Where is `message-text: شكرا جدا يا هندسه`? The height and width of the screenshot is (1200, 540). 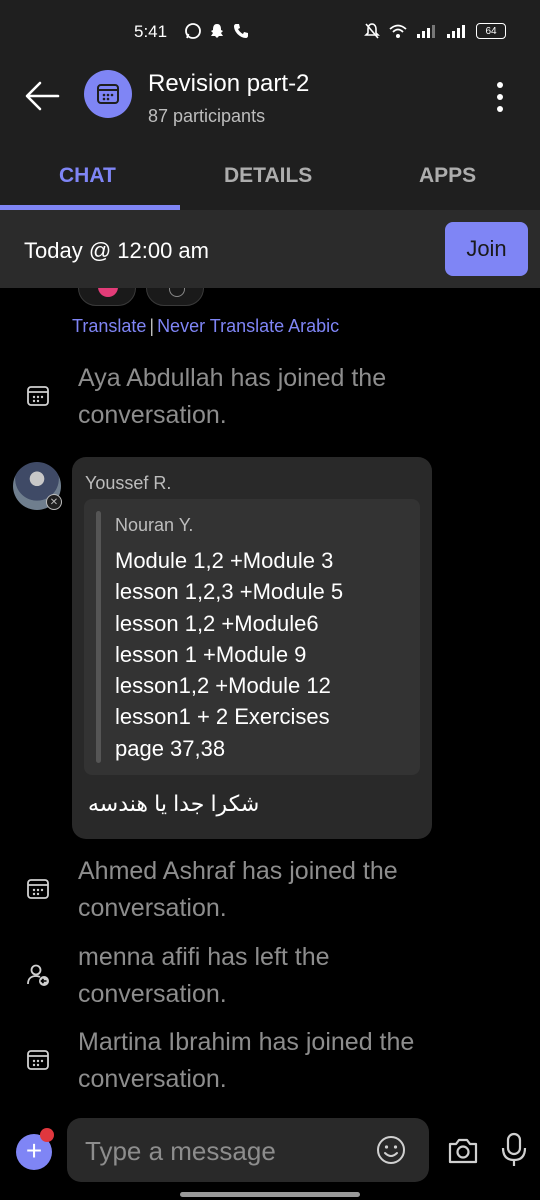
message-text: شكرا جدا يا هندسه is located at coordinates (174, 803).